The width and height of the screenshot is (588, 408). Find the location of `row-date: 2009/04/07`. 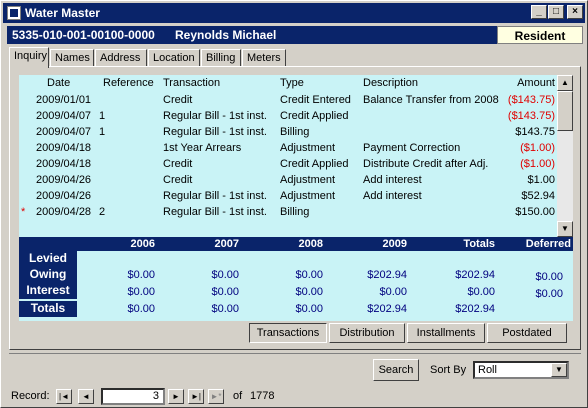

row-date: 2009/04/07 is located at coordinates (64, 132).